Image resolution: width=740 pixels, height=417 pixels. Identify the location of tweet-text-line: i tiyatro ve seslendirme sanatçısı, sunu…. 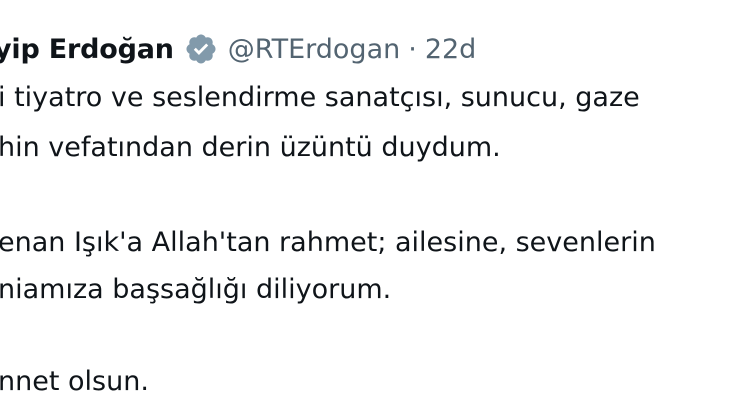
(320, 97).